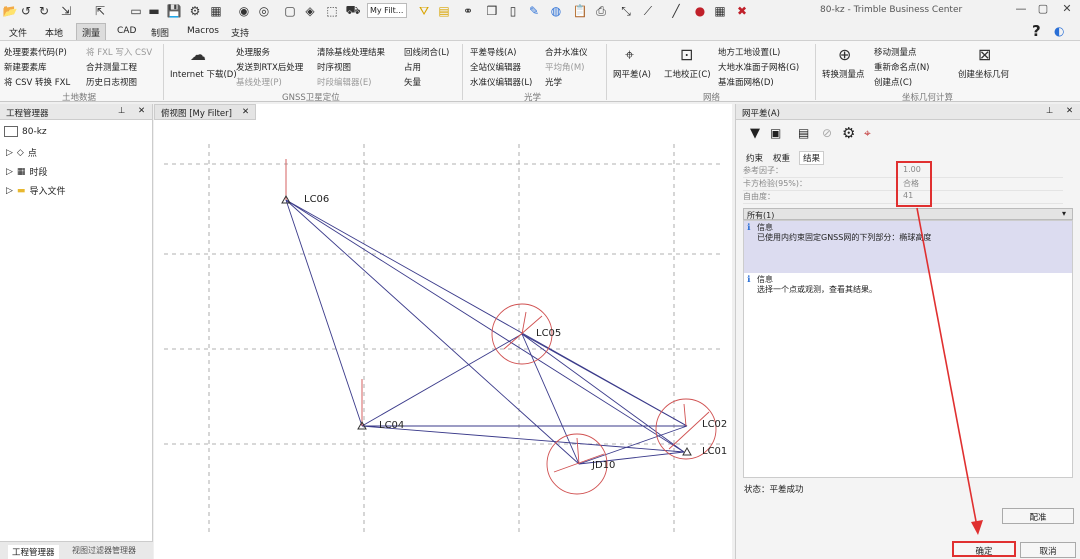 The image size is (1080, 559). What do you see at coordinates (26, 172) in the screenshot?
I see `tree-item-sessions: ▷ ▦ 时段` at bounding box center [26, 172].